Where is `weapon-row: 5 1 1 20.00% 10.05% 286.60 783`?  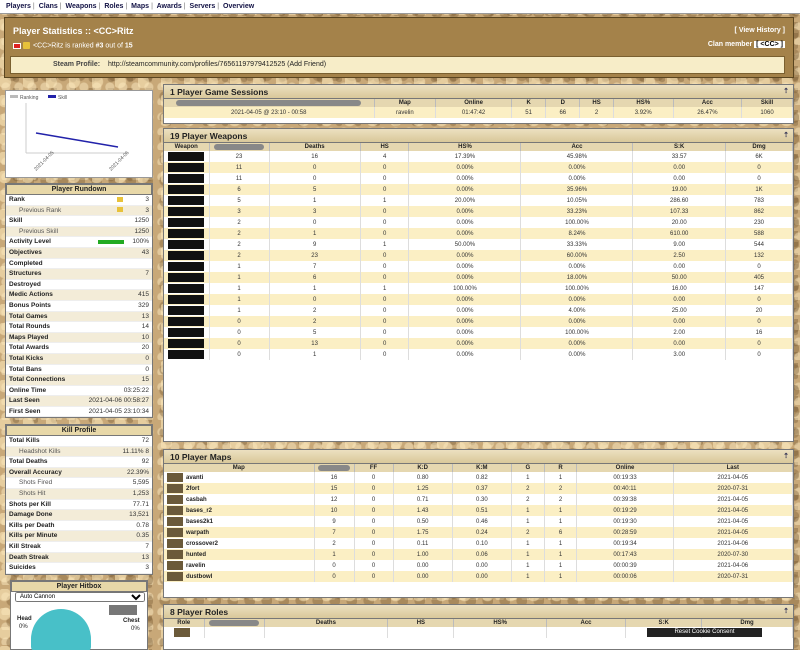 weapon-row: 5 1 1 20.00% 10.05% 286.60 783 is located at coordinates (478, 200).